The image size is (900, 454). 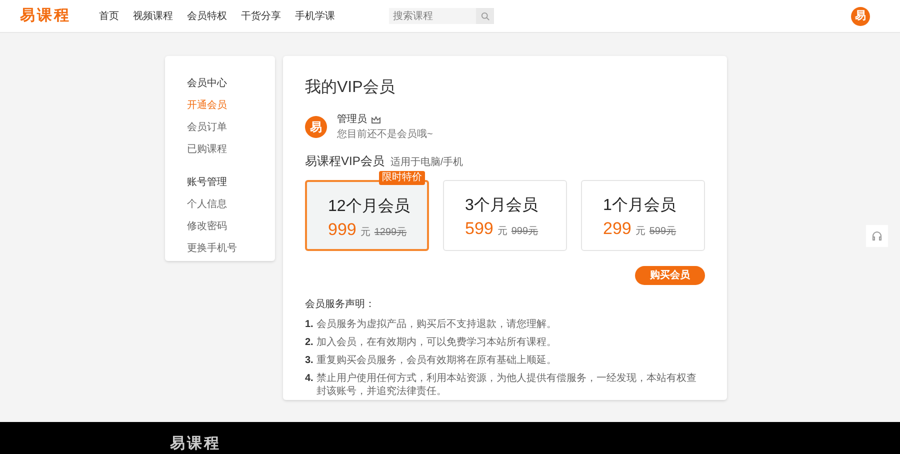 I want to click on plan-card: 12个月会员 999 元 1299元, so click(x=367, y=215).